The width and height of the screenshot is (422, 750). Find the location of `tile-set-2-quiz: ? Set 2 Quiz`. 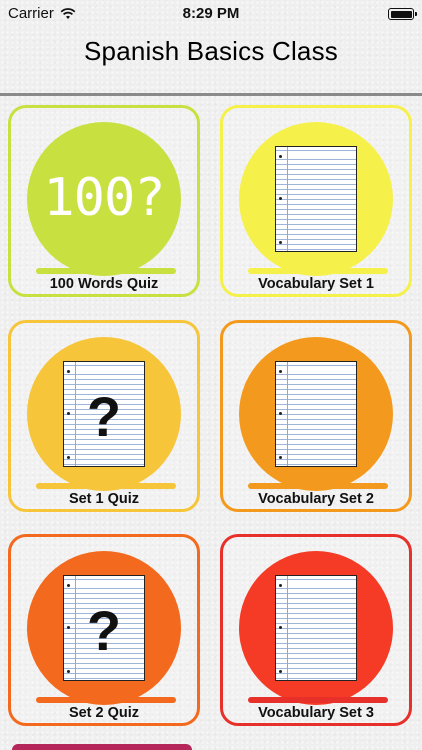

tile-set-2-quiz: ? Set 2 Quiz is located at coordinates (104, 630).